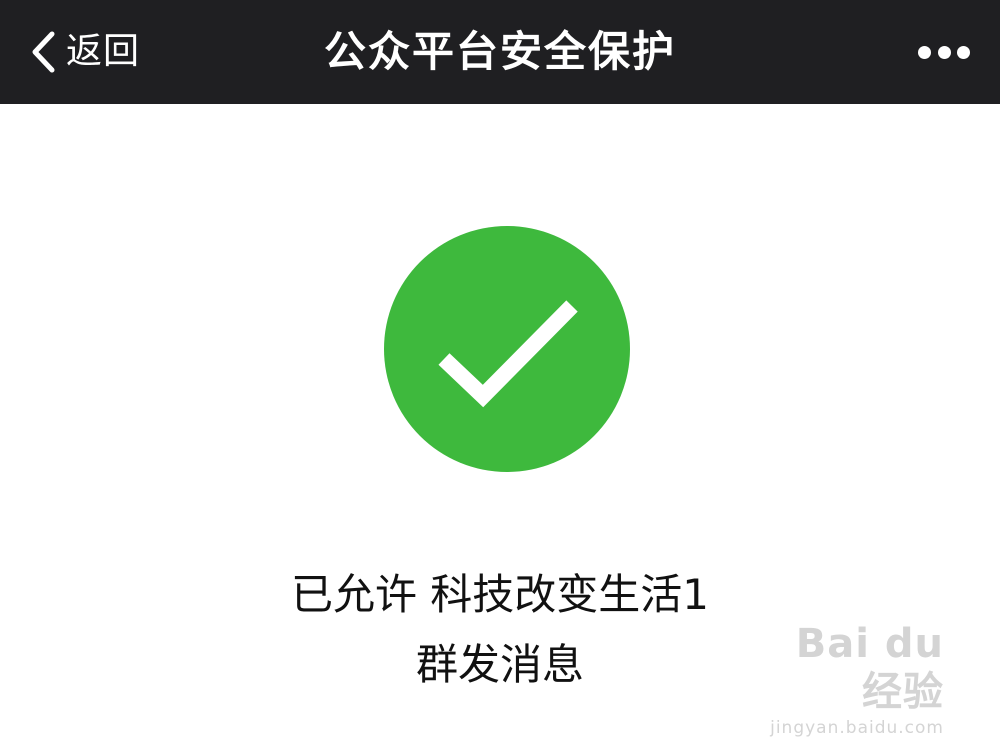 The height and width of the screenshot is (740, 1000). I want to click on status-message: 已允许 科技改变生活1, so click(500, 594).